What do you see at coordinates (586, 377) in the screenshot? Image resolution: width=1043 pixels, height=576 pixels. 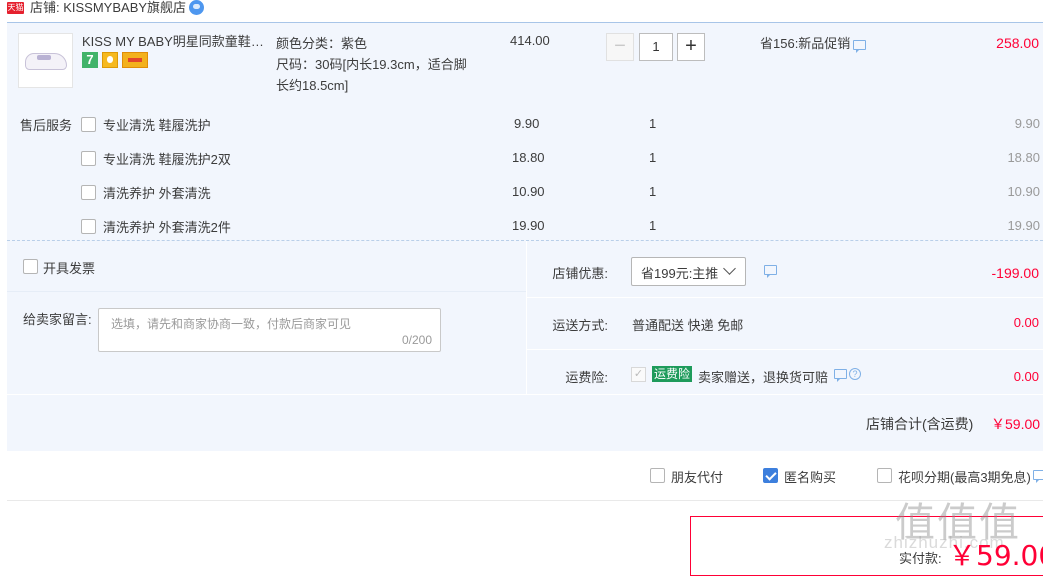 I see `insurance-label: 运费险:` at bounding box center [586, 377].